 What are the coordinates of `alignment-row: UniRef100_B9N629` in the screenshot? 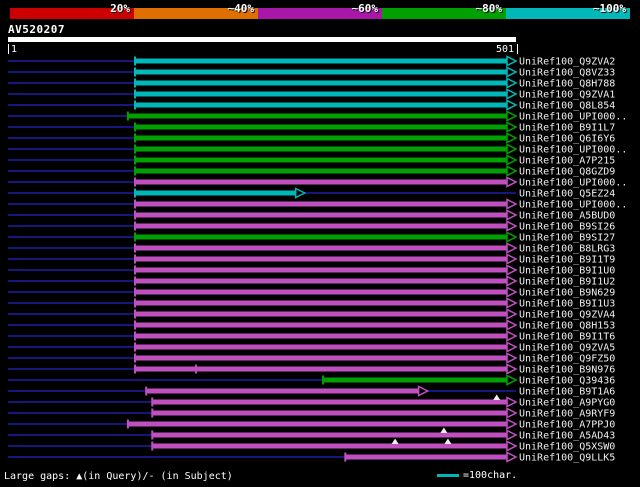 It's located at (311, 292).